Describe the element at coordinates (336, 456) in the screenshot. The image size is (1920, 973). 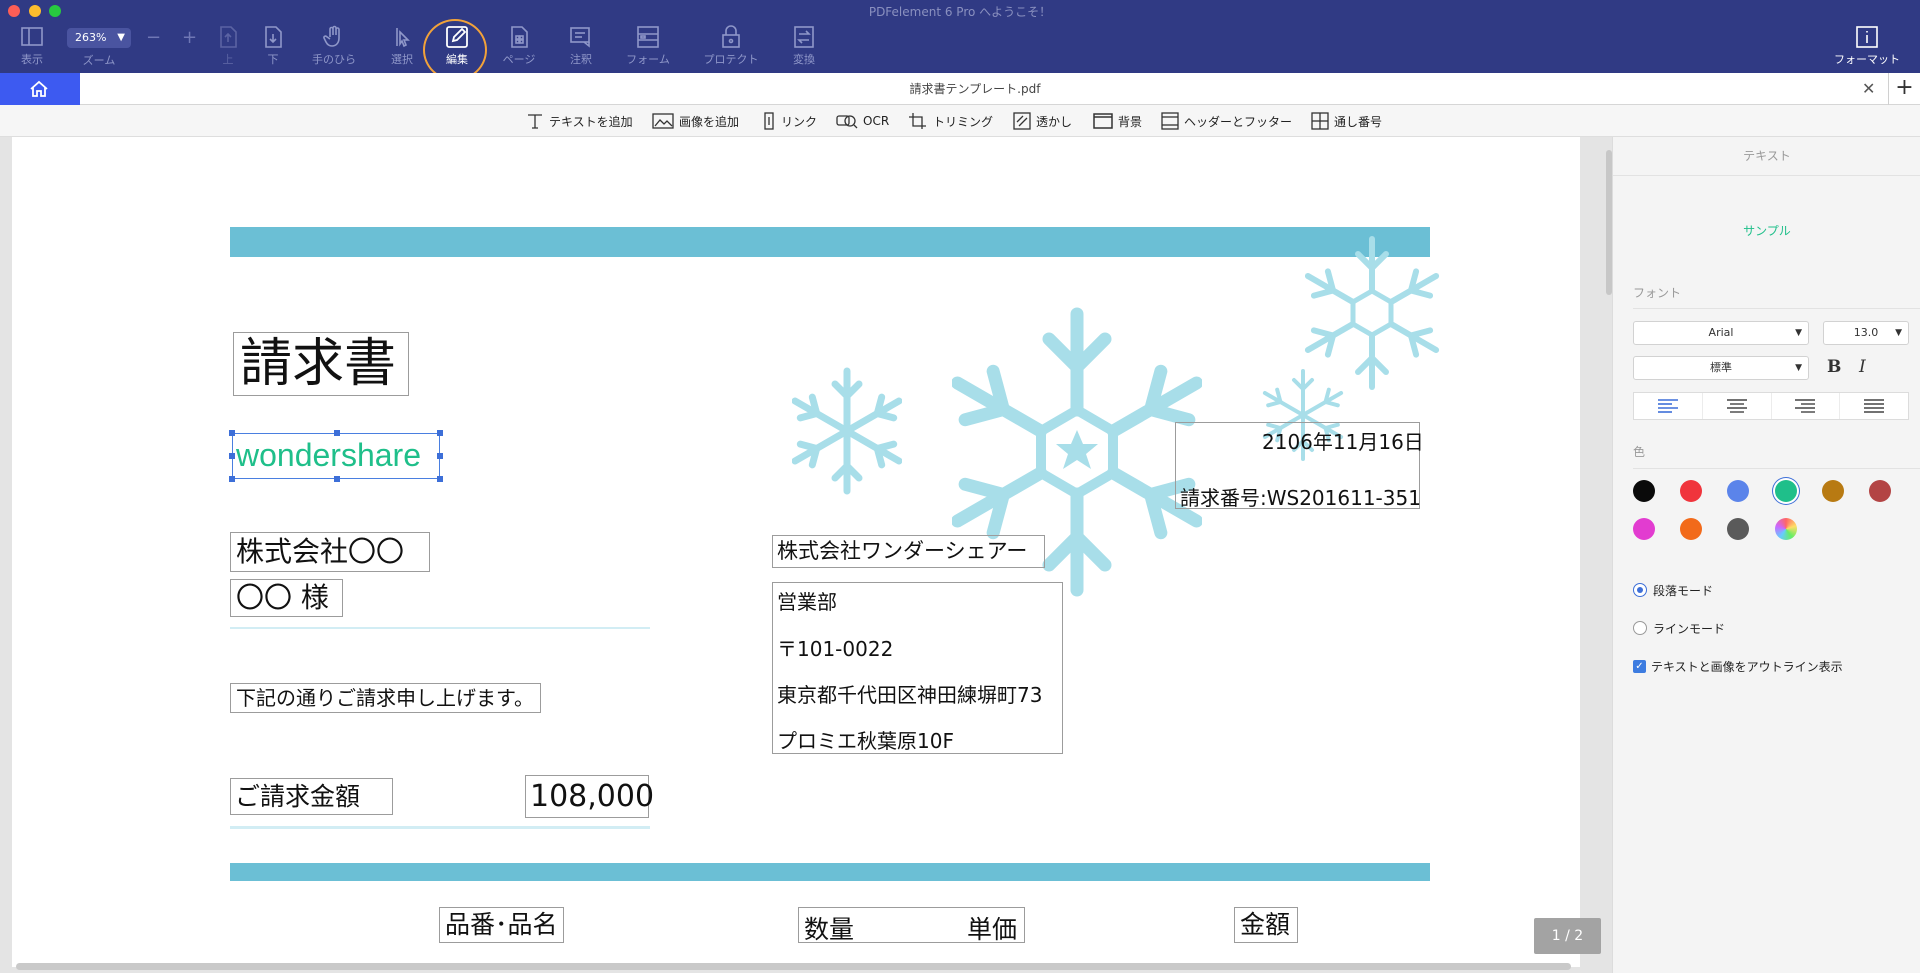
I see `company-logo-text: wondershare` at that location.